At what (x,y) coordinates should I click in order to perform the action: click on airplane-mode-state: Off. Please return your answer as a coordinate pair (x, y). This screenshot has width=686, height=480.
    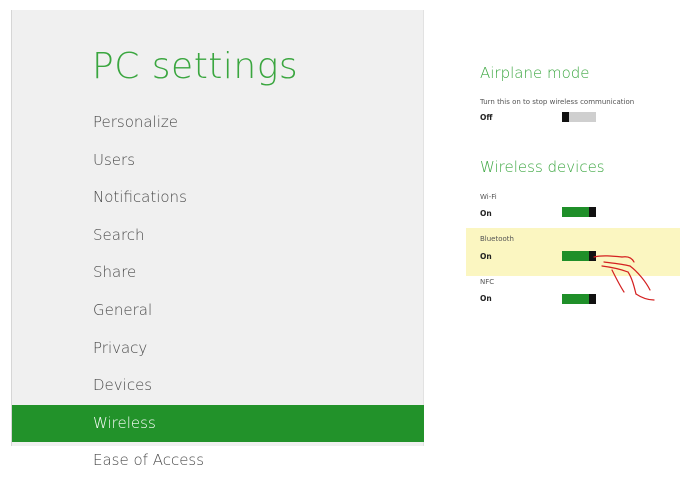
    Looking at the image, I should click on (486, 117).